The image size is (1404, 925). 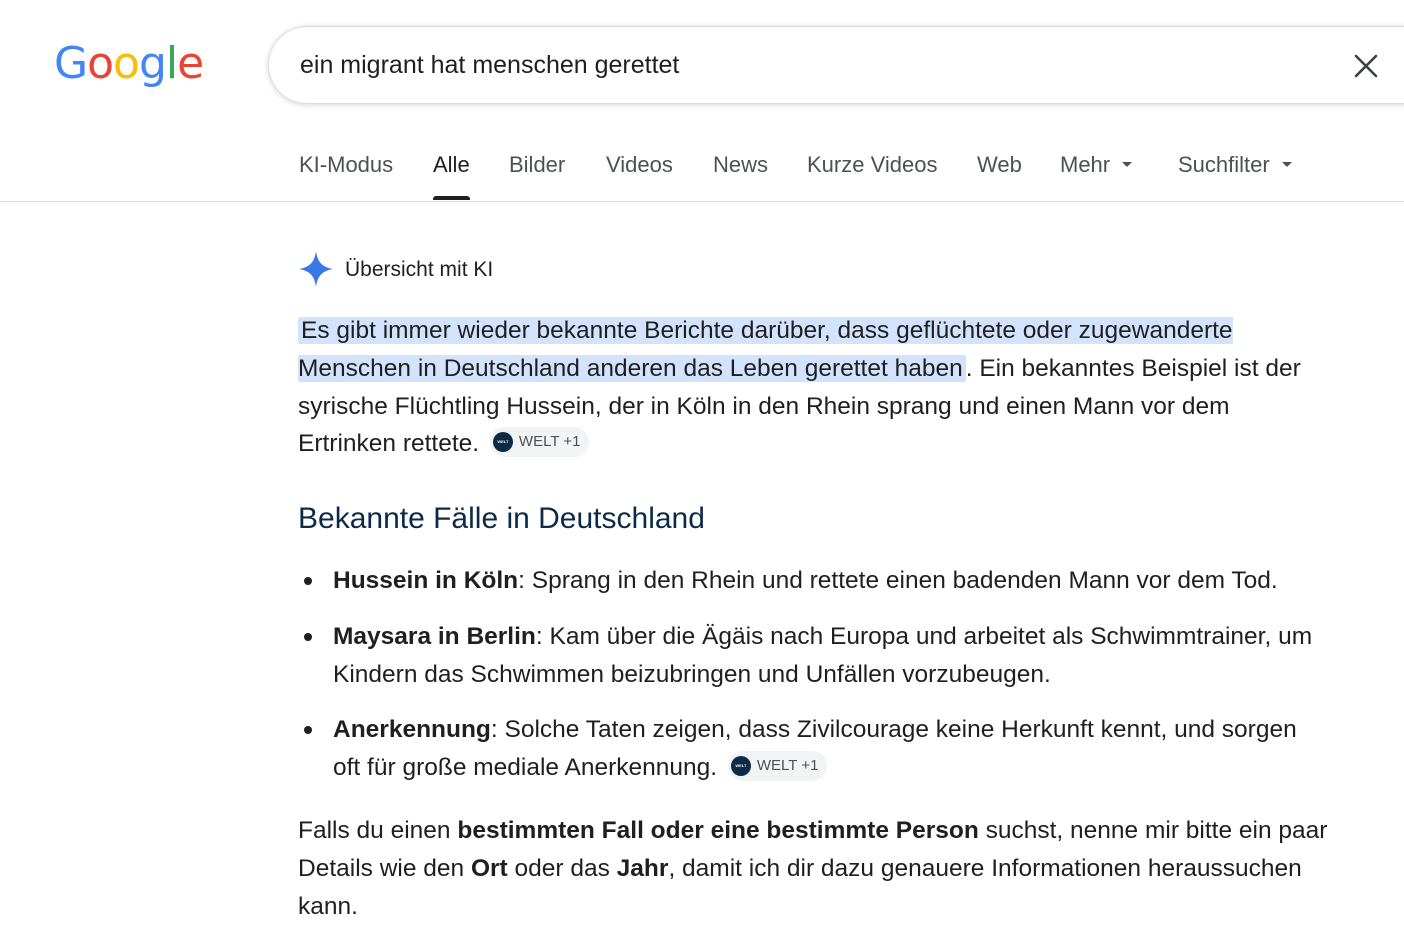 I want to click on list-item-title: Maysara in Berlin, so click(x=434, y=636).